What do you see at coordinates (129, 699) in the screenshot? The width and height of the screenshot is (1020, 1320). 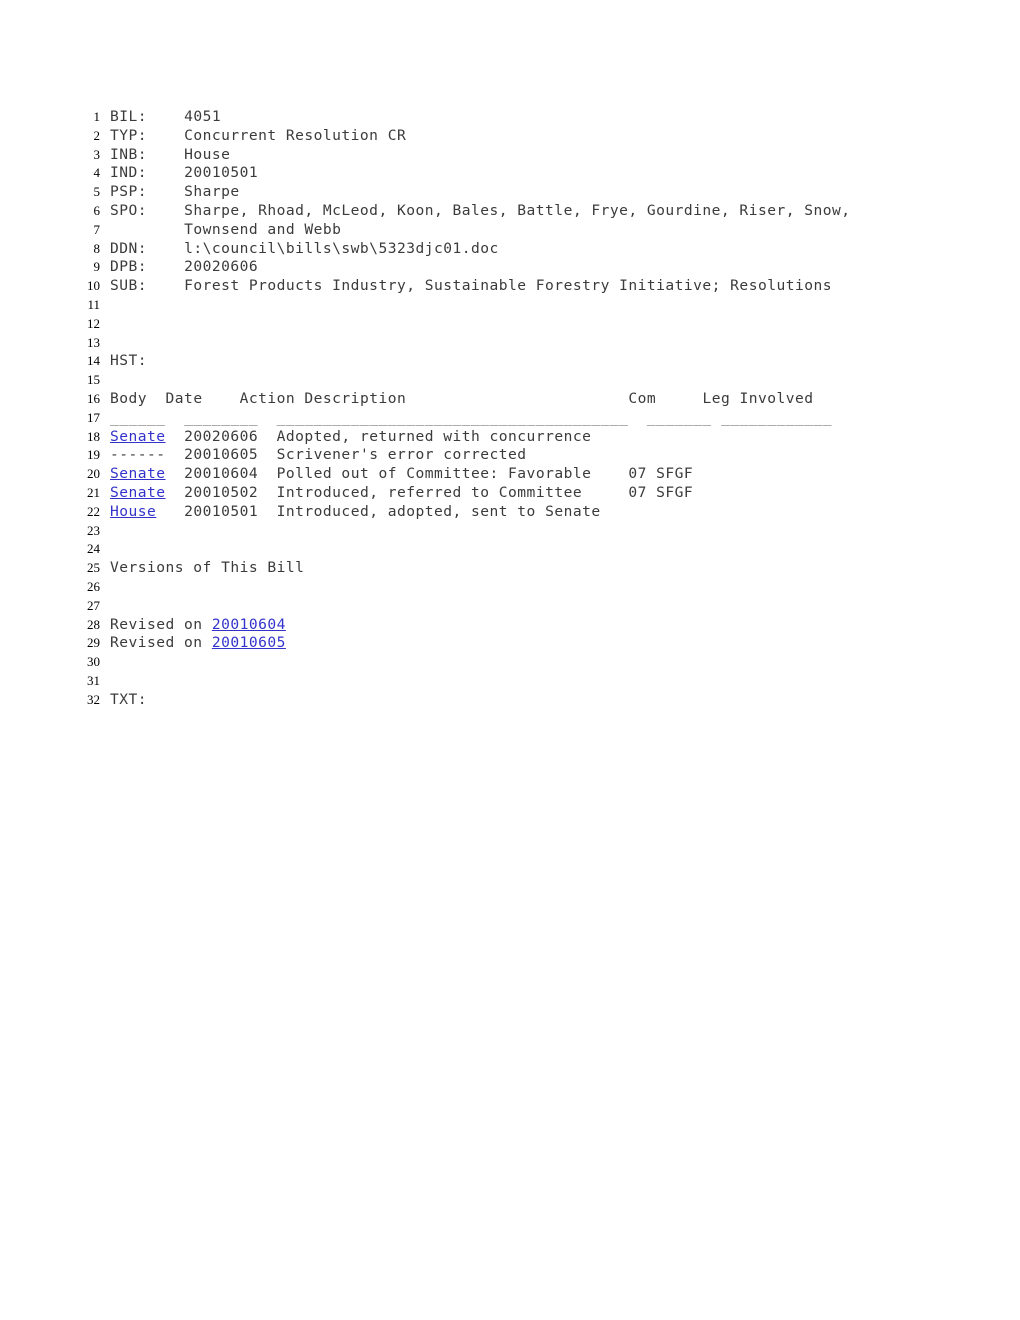 I see `field-label-txt: TXT:` at bounding box center [129, 699].